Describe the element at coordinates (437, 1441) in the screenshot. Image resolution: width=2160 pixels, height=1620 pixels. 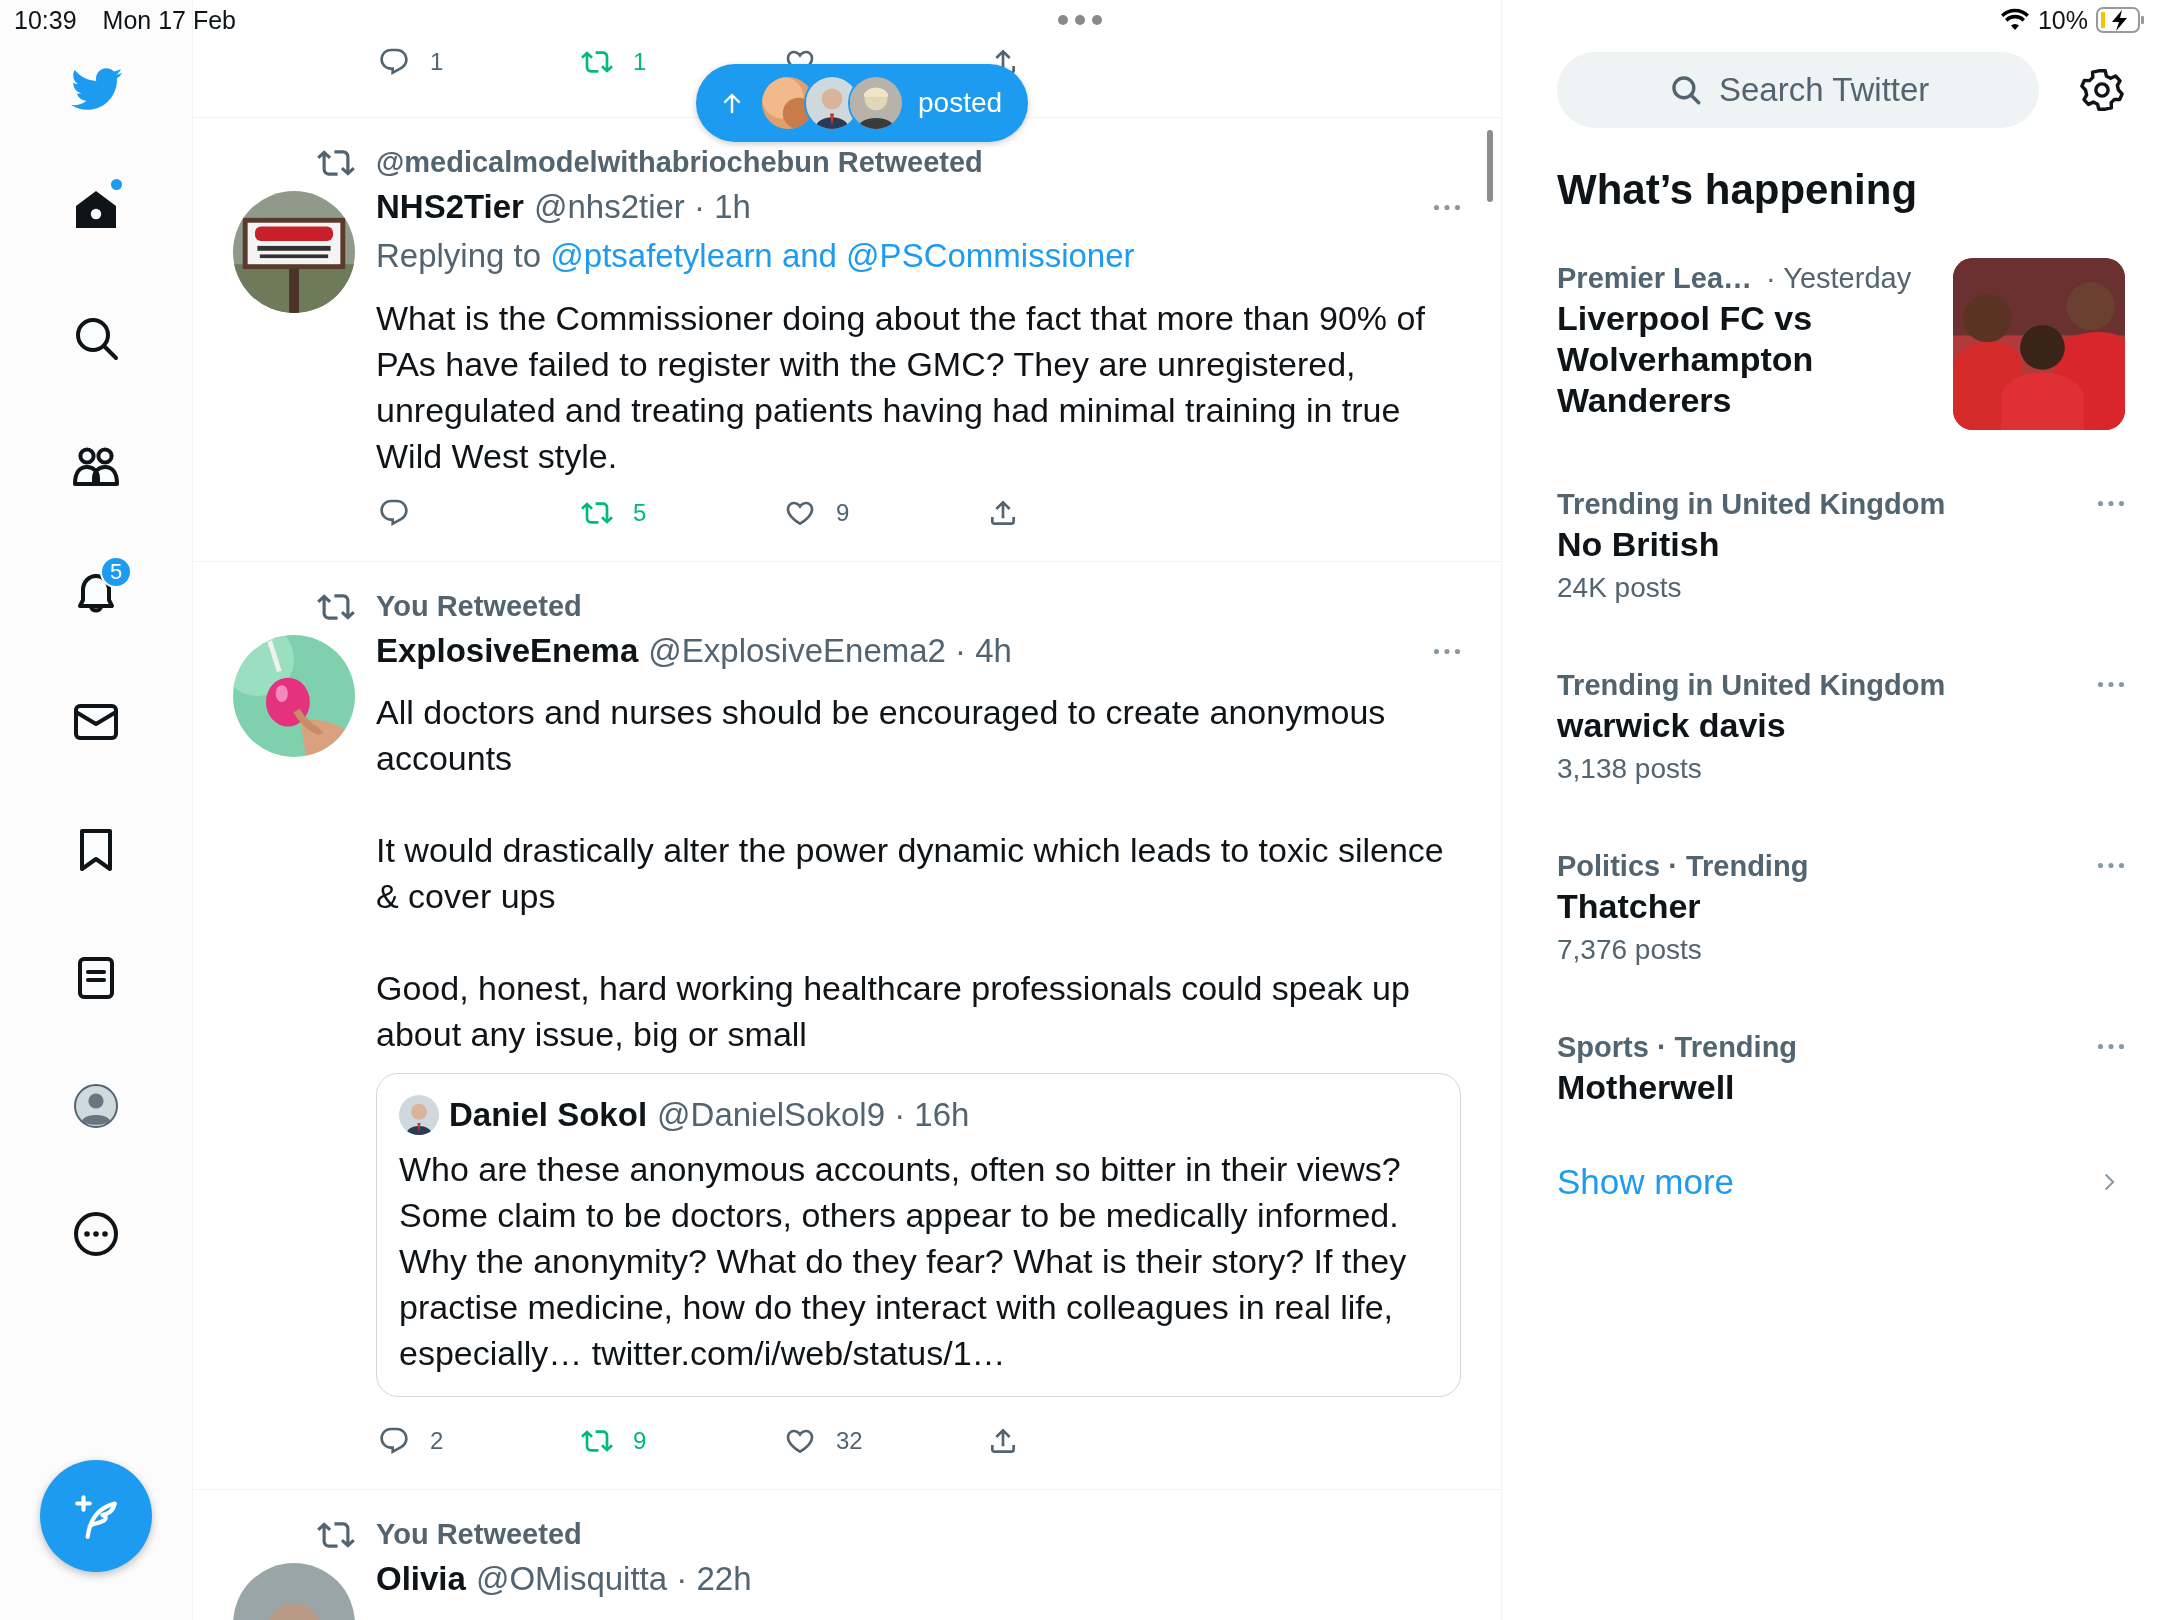
I see `action-count: 2` at that location.